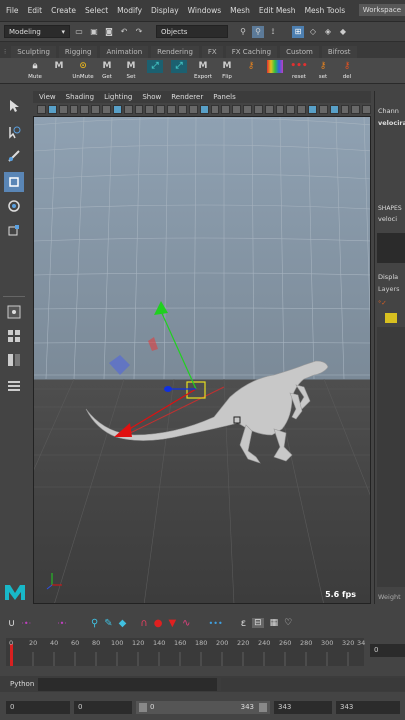  What do you see at coordinates (325, 10) in the screenshot?
I see `menu-mesh-tools: Mesh Tools` at bounding box center [325, 10].